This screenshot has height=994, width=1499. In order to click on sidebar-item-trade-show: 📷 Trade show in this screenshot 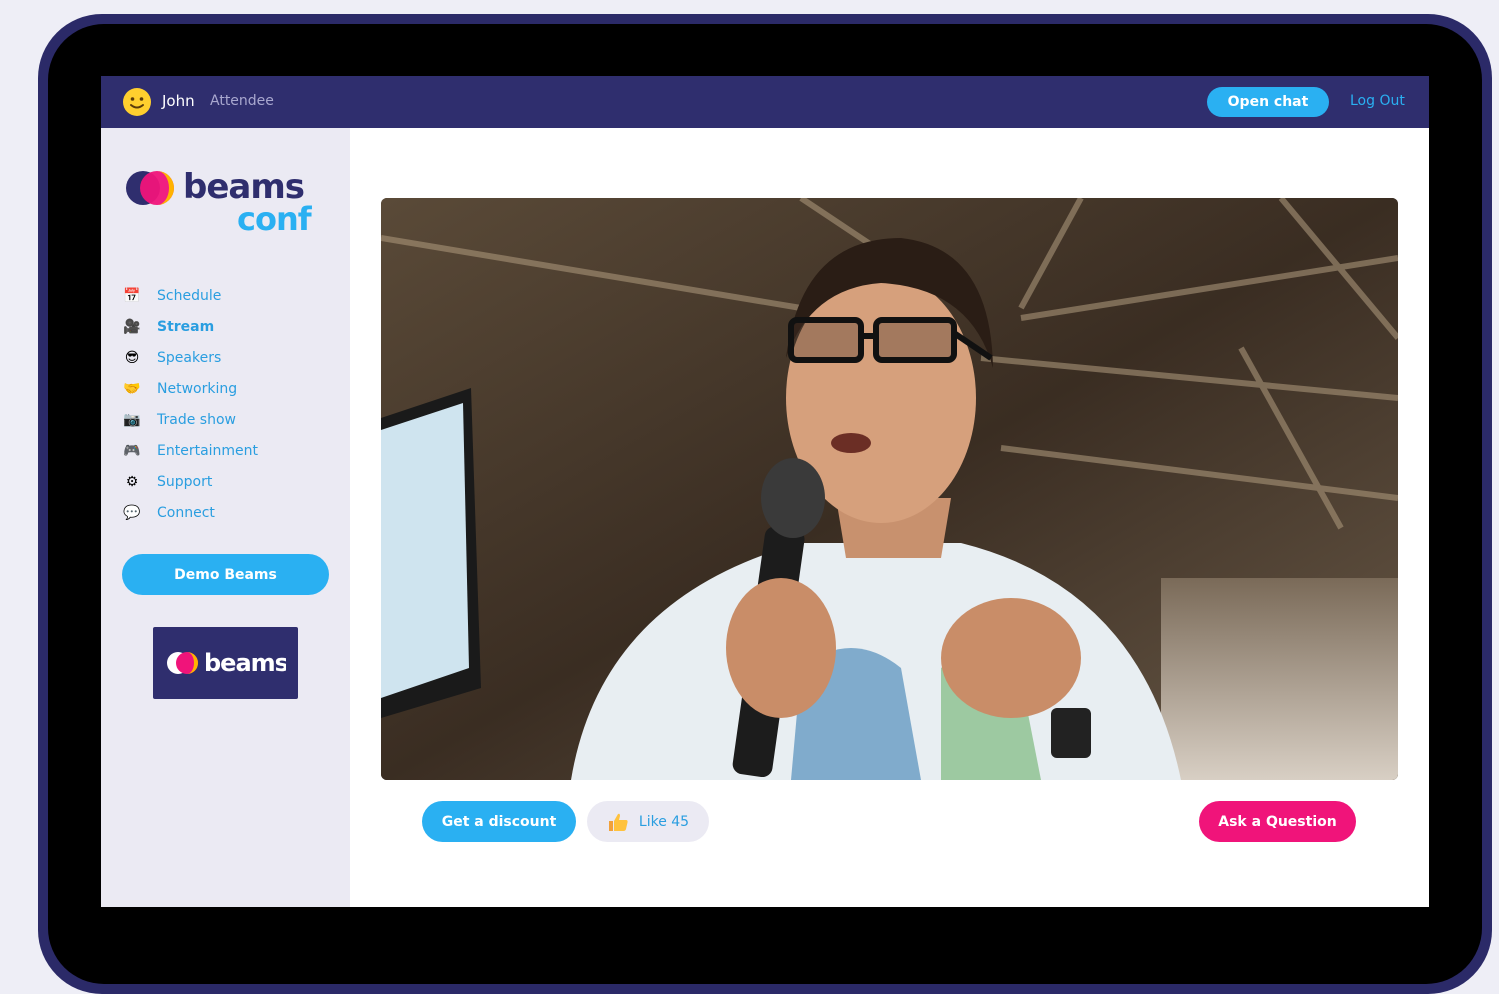, I will do `click(189, 419)`.